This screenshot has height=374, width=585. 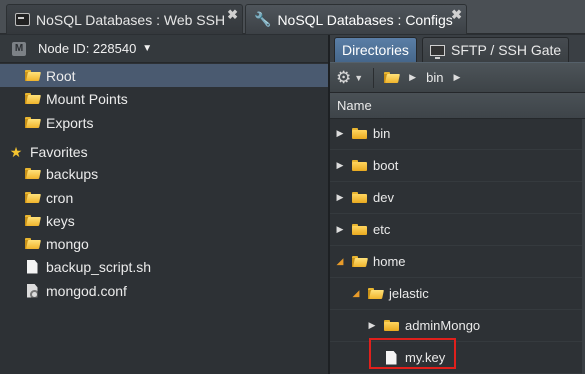 What do you see at coordinates (164, 290) in the screenshot?
I see `favorite-item-mongod-conf: mongod.conf` at bounding box center [164, 290].